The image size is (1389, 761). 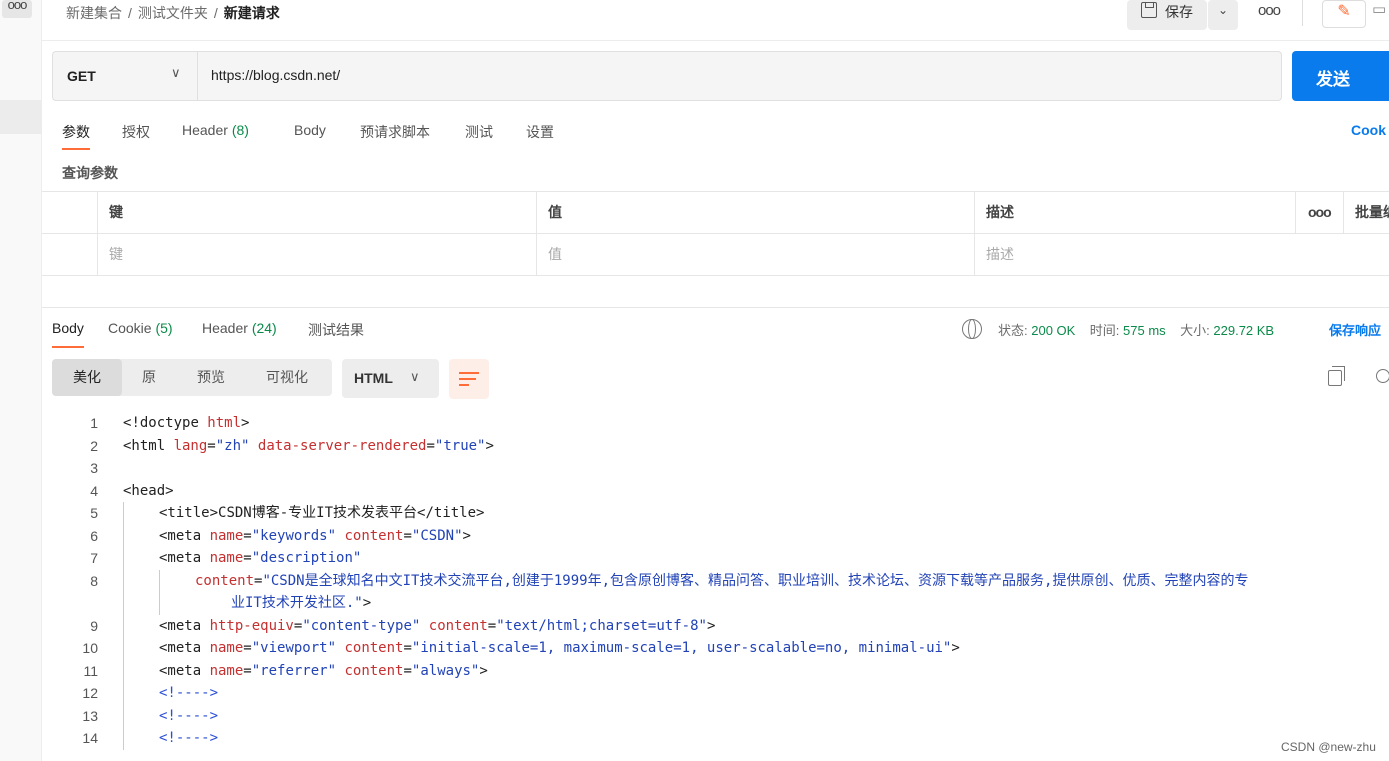 I want to click on indent-guide, so click(x=123, y=626).